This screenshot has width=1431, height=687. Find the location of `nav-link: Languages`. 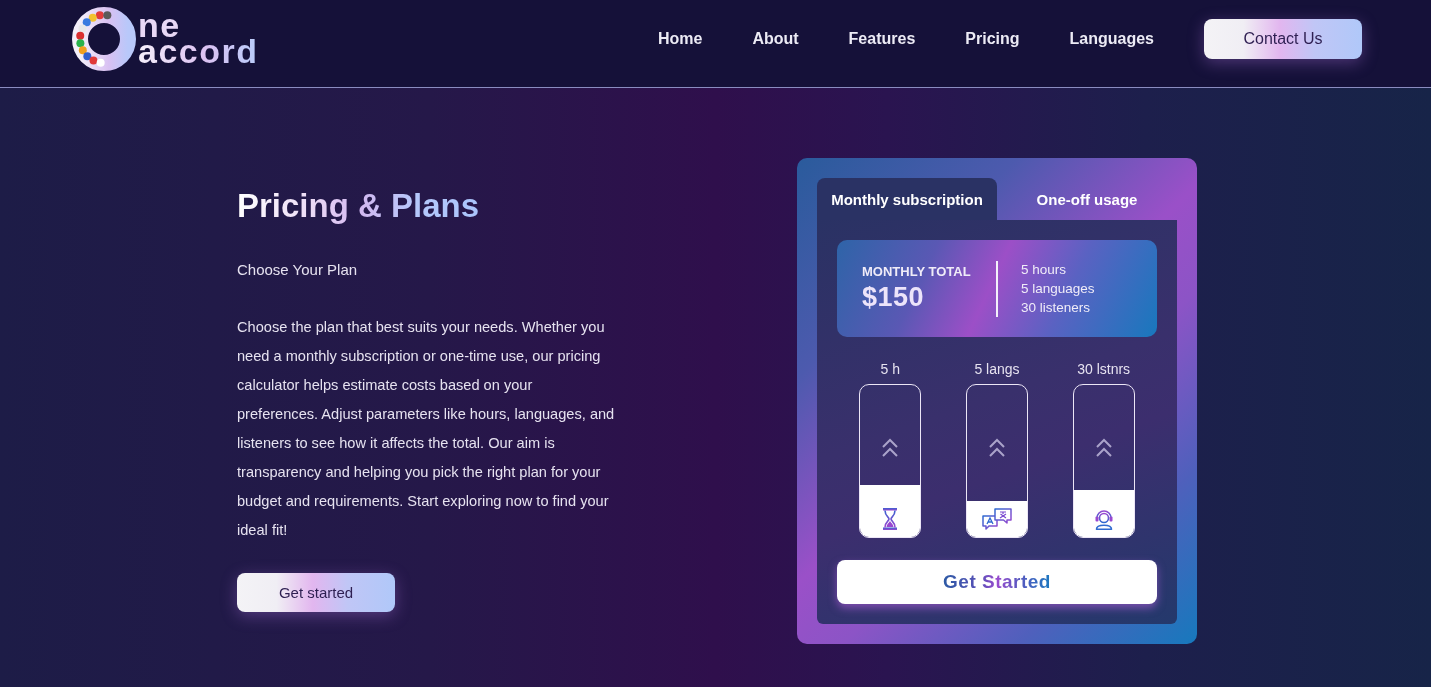

nav-link: Languages is located at coordinates (1111, 38).